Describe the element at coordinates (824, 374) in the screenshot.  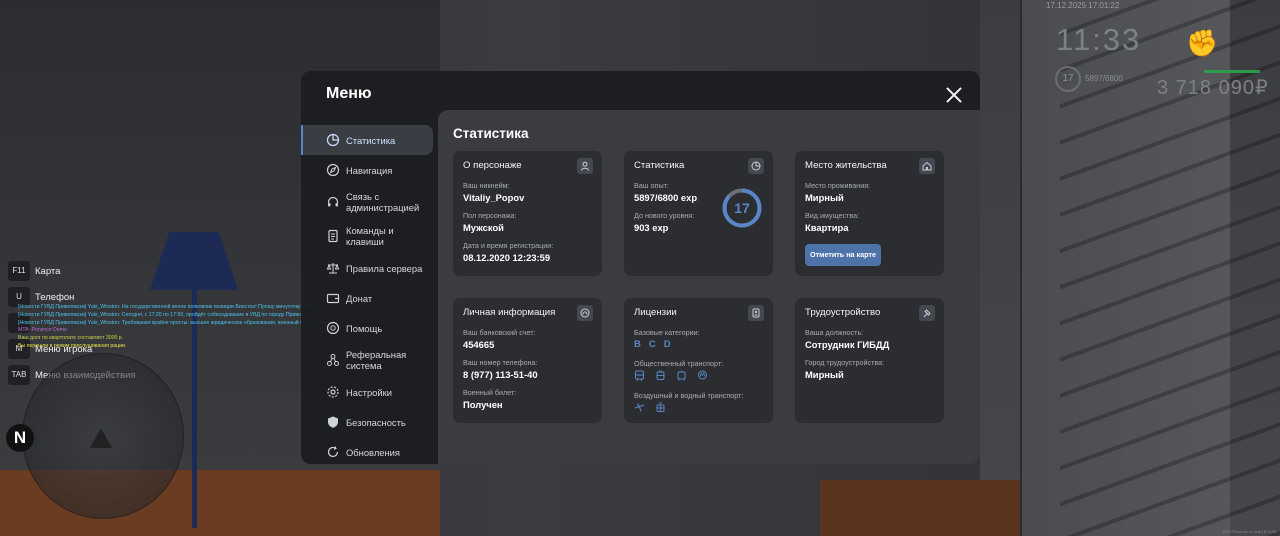
I see `work-city-value: Мирный` at that location.